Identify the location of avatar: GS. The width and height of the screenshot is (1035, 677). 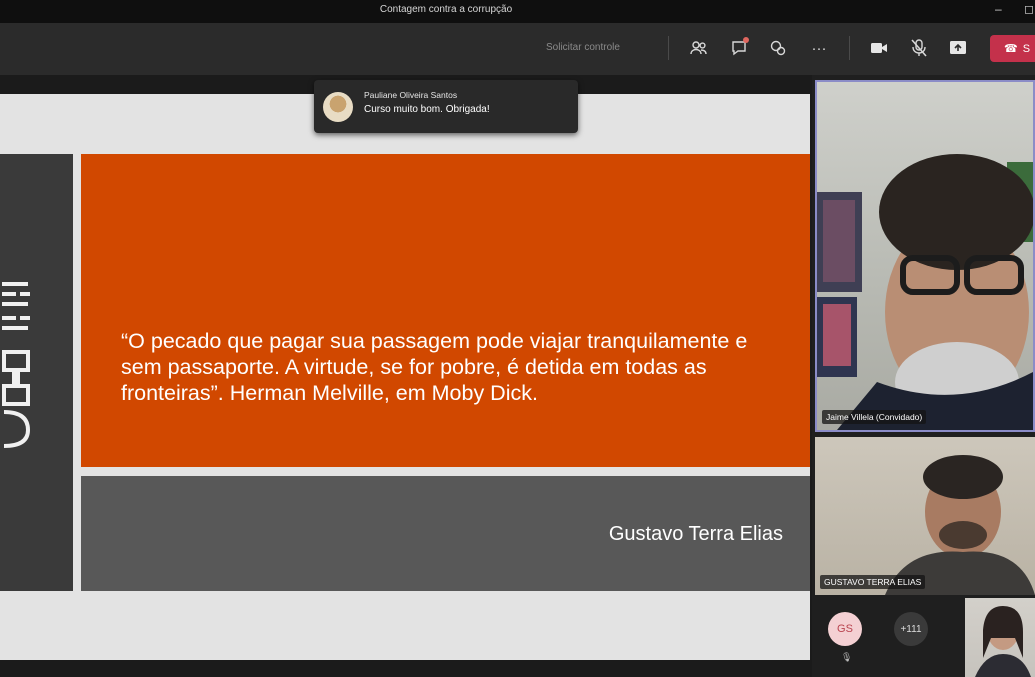
(845, 629).